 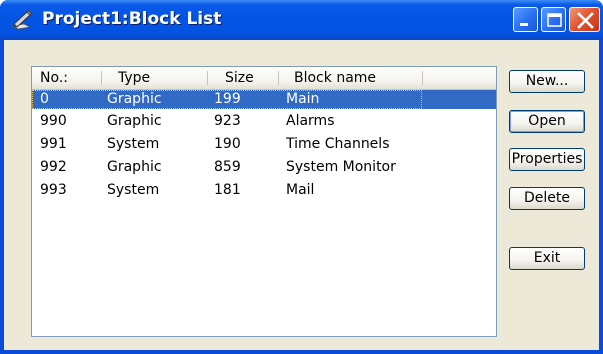 I want to click on properties-button: Properties, so click(x=547, y=159).